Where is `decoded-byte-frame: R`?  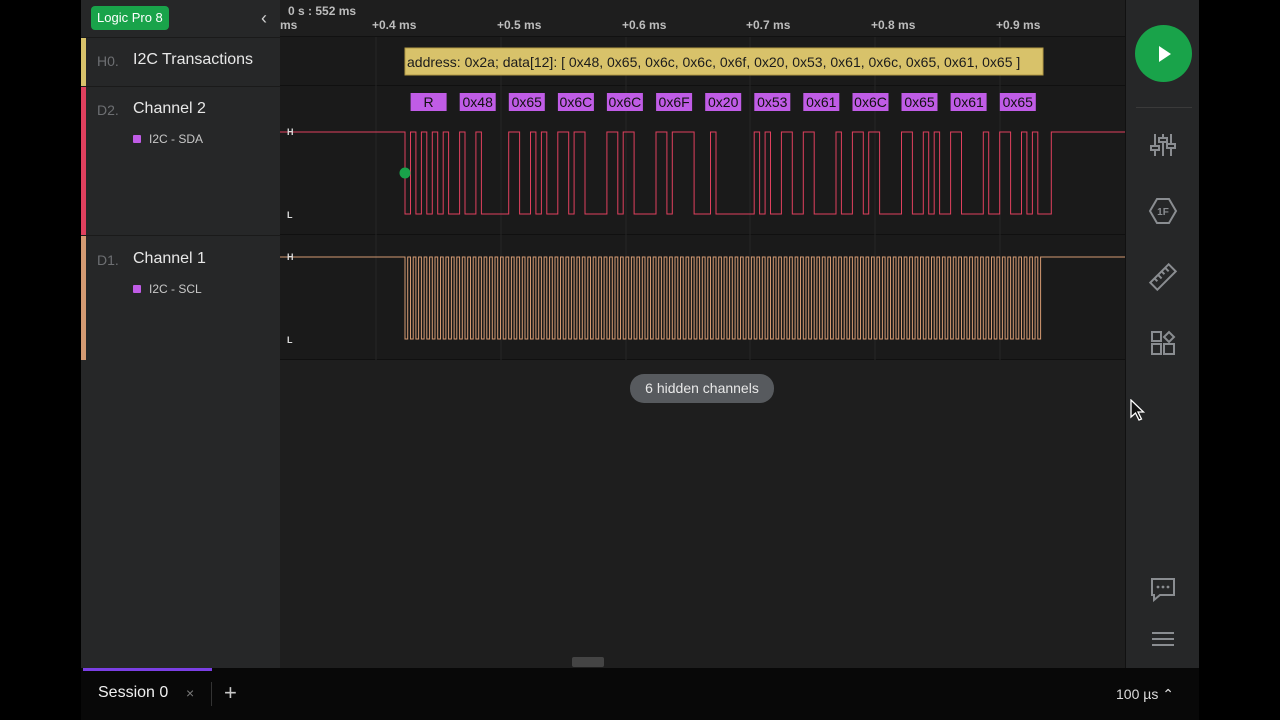 decoded-byte-frame: R is located at coordinates (428, 102).